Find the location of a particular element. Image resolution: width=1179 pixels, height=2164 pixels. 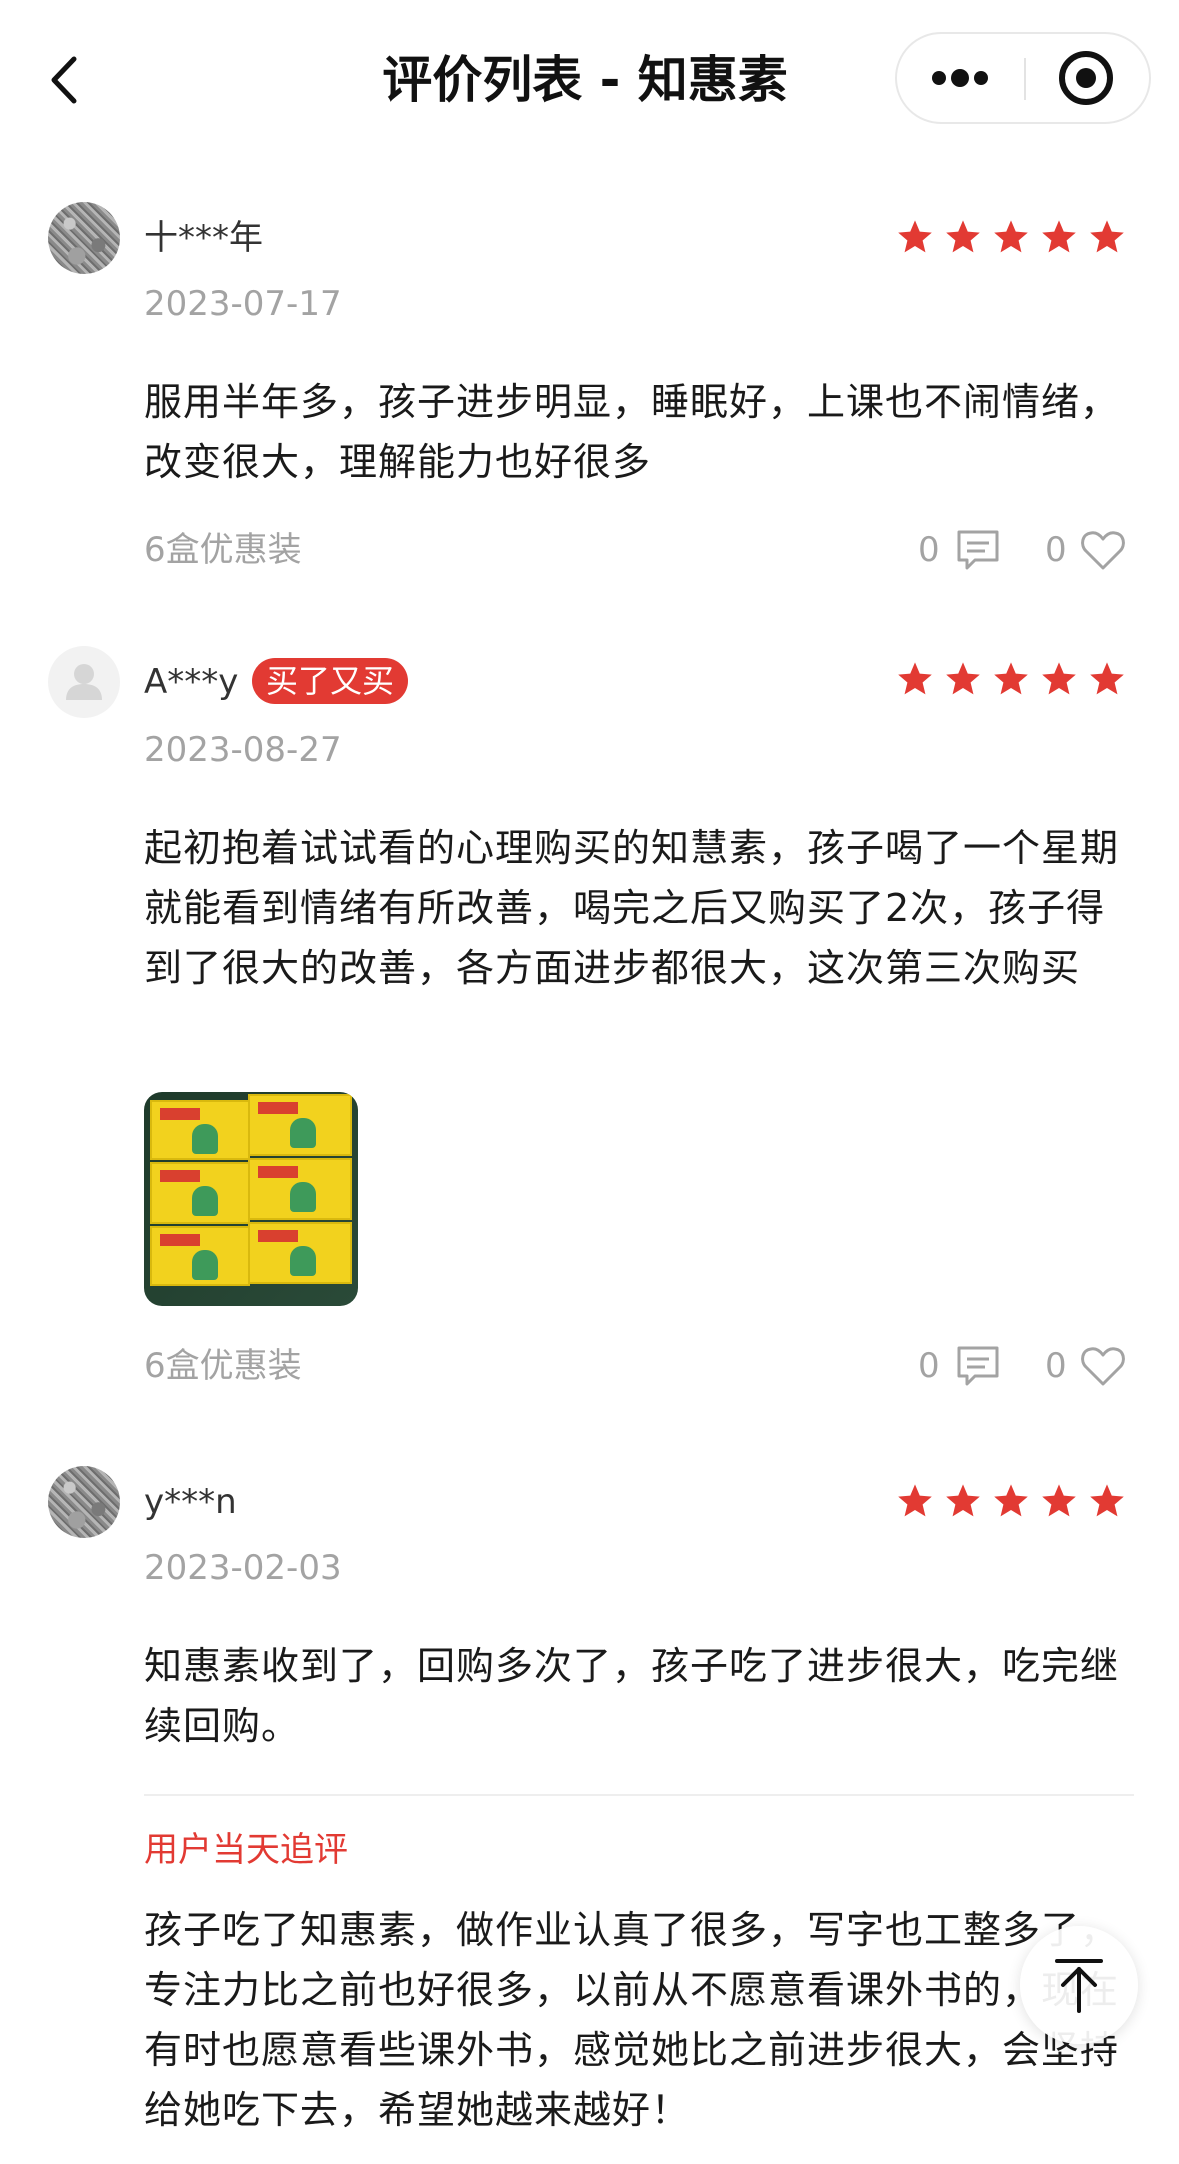

arrow-up-icon is located at coordinates (1079, 1986).